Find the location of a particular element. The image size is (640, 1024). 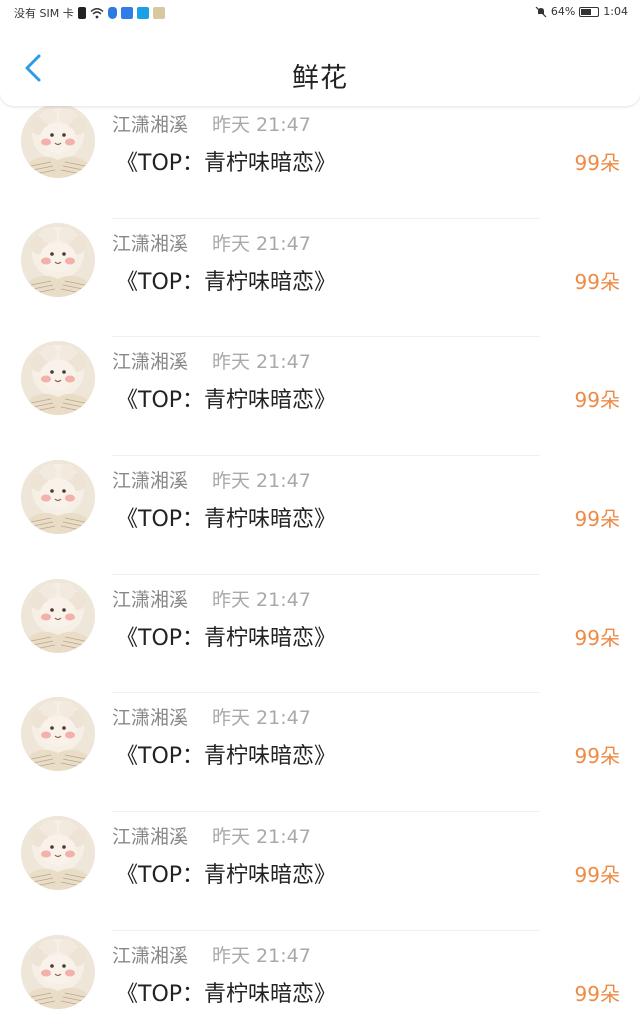

wifi-icon is located at coordinates (97, 13).